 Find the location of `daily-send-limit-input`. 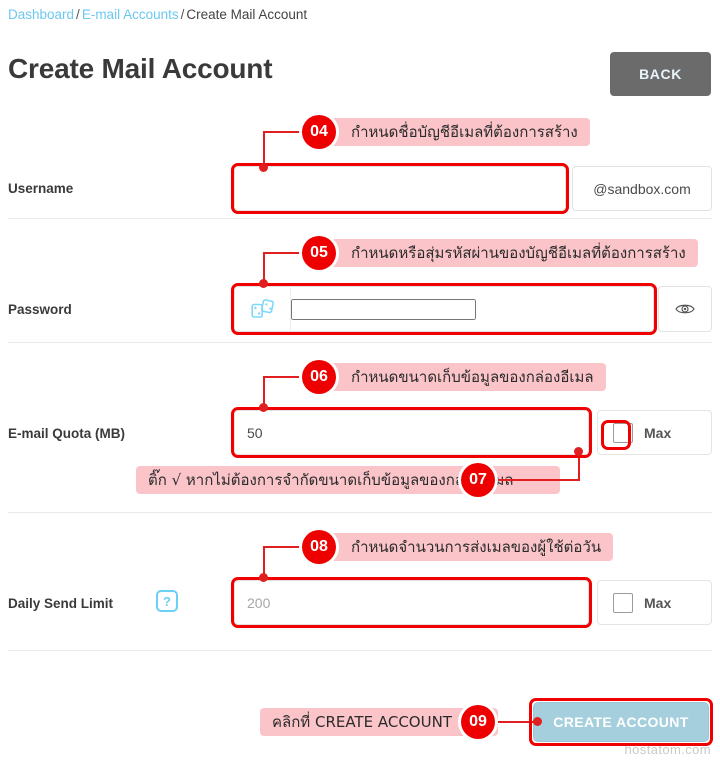

daily-send-limit-input is located at coordinates (411, 602).